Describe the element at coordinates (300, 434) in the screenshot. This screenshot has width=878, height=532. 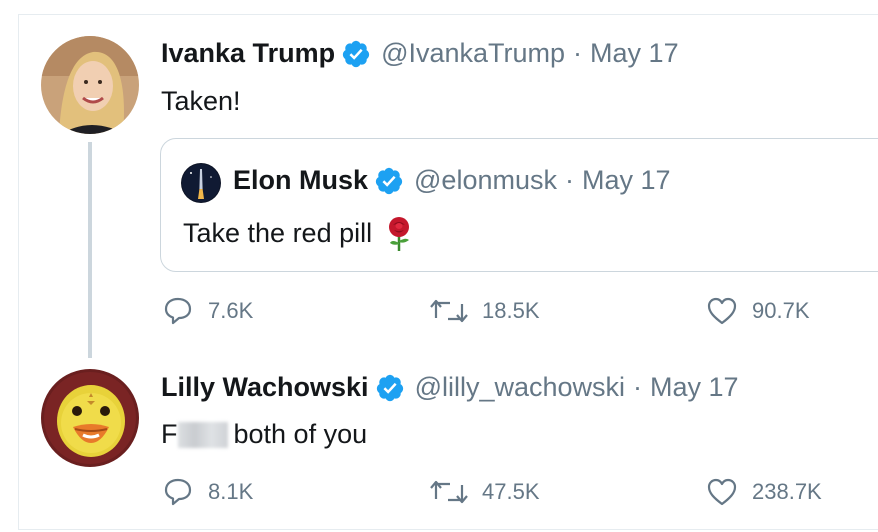
I see `tweet-text-end: both of you` at that location.